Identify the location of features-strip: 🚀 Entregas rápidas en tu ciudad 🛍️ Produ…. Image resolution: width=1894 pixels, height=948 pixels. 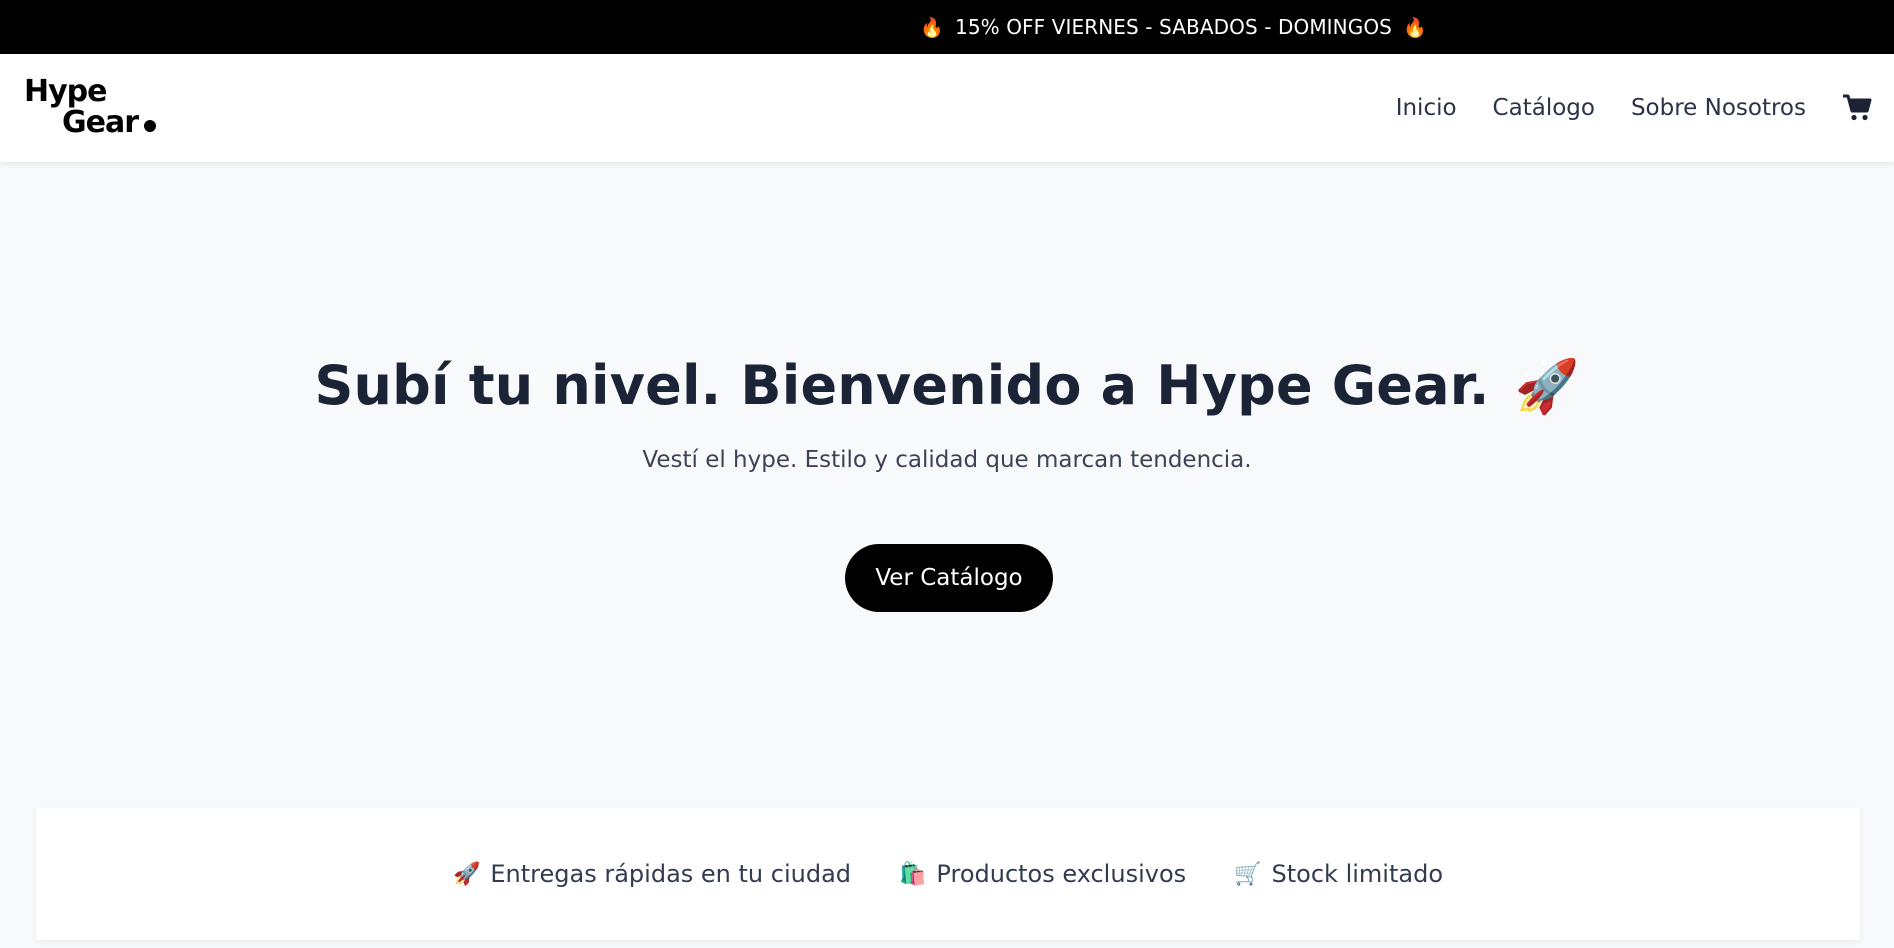
(948, 874).